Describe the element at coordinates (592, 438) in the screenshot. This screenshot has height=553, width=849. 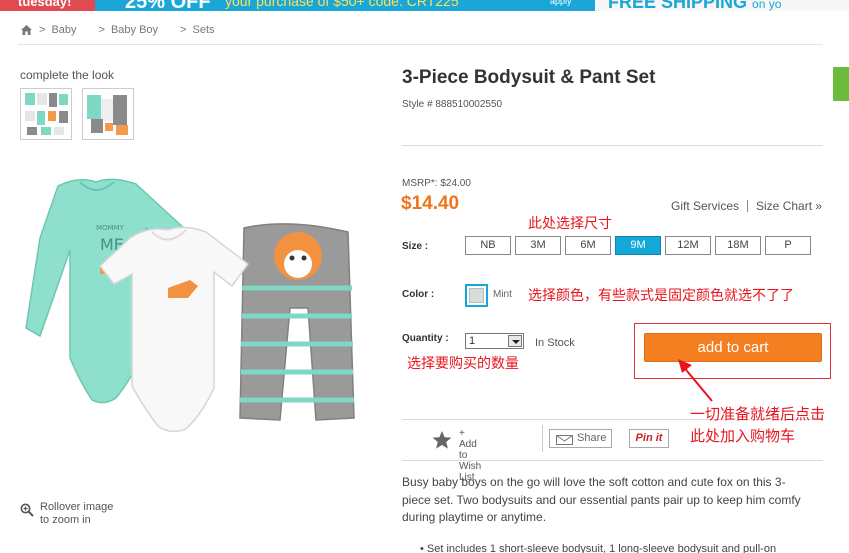
I see `share-label: Share` at that location.